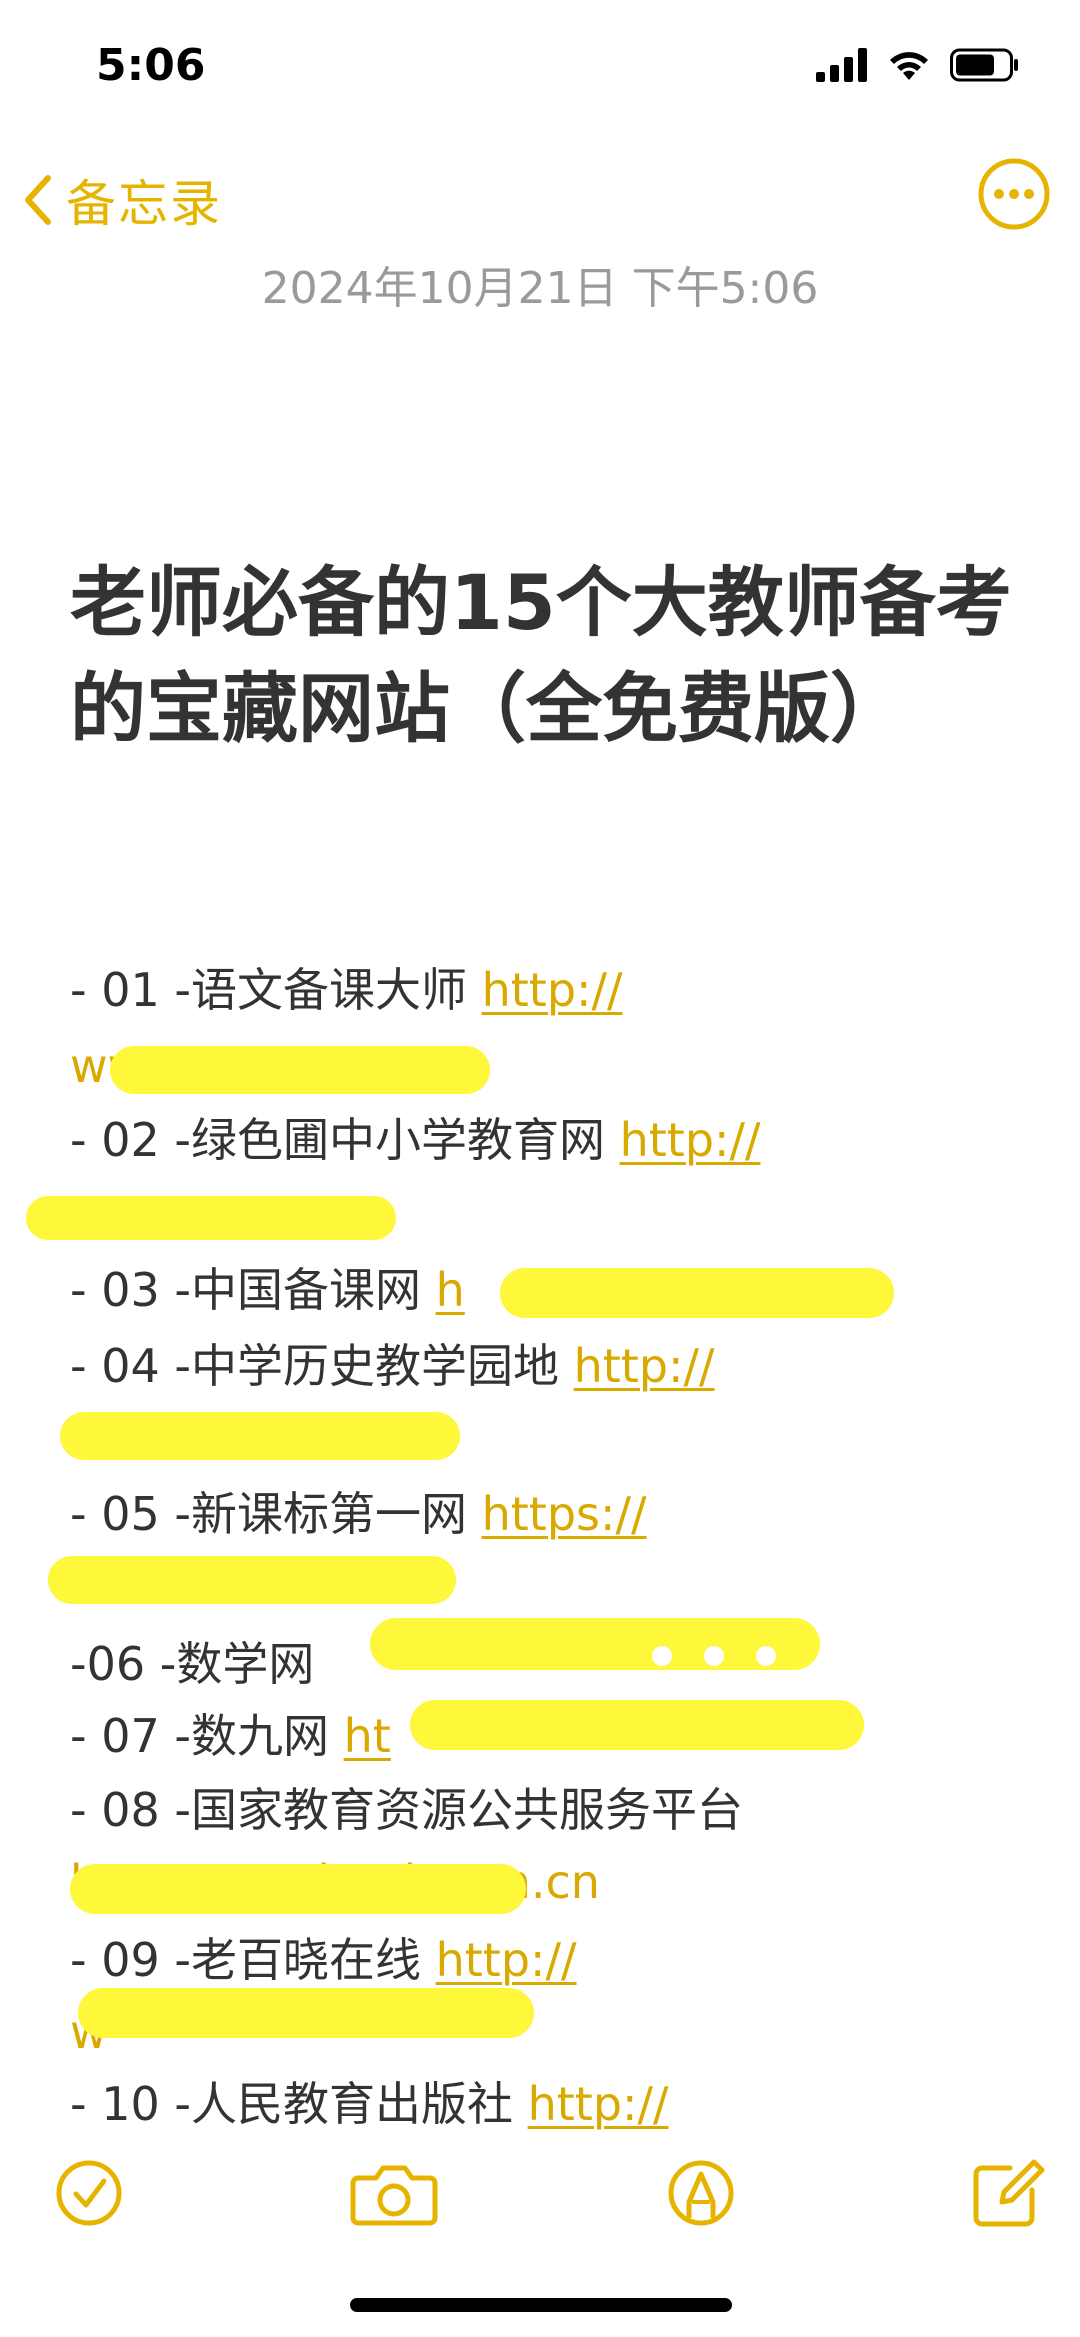 This screenshot has height=2337, width=1080. I want to click on list-item: - 09 -老百晓在线 http://, so click(323, 1960).